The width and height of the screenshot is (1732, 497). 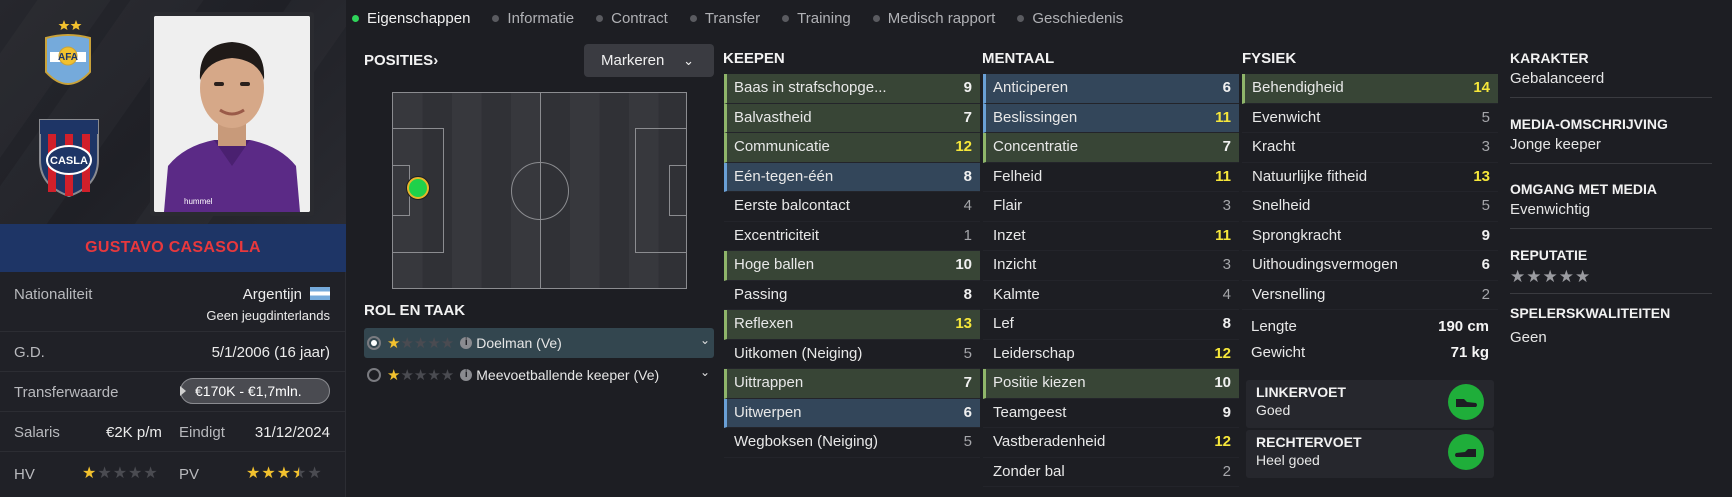 I want to click on tab-training: Training, so click(x=816, y=18).